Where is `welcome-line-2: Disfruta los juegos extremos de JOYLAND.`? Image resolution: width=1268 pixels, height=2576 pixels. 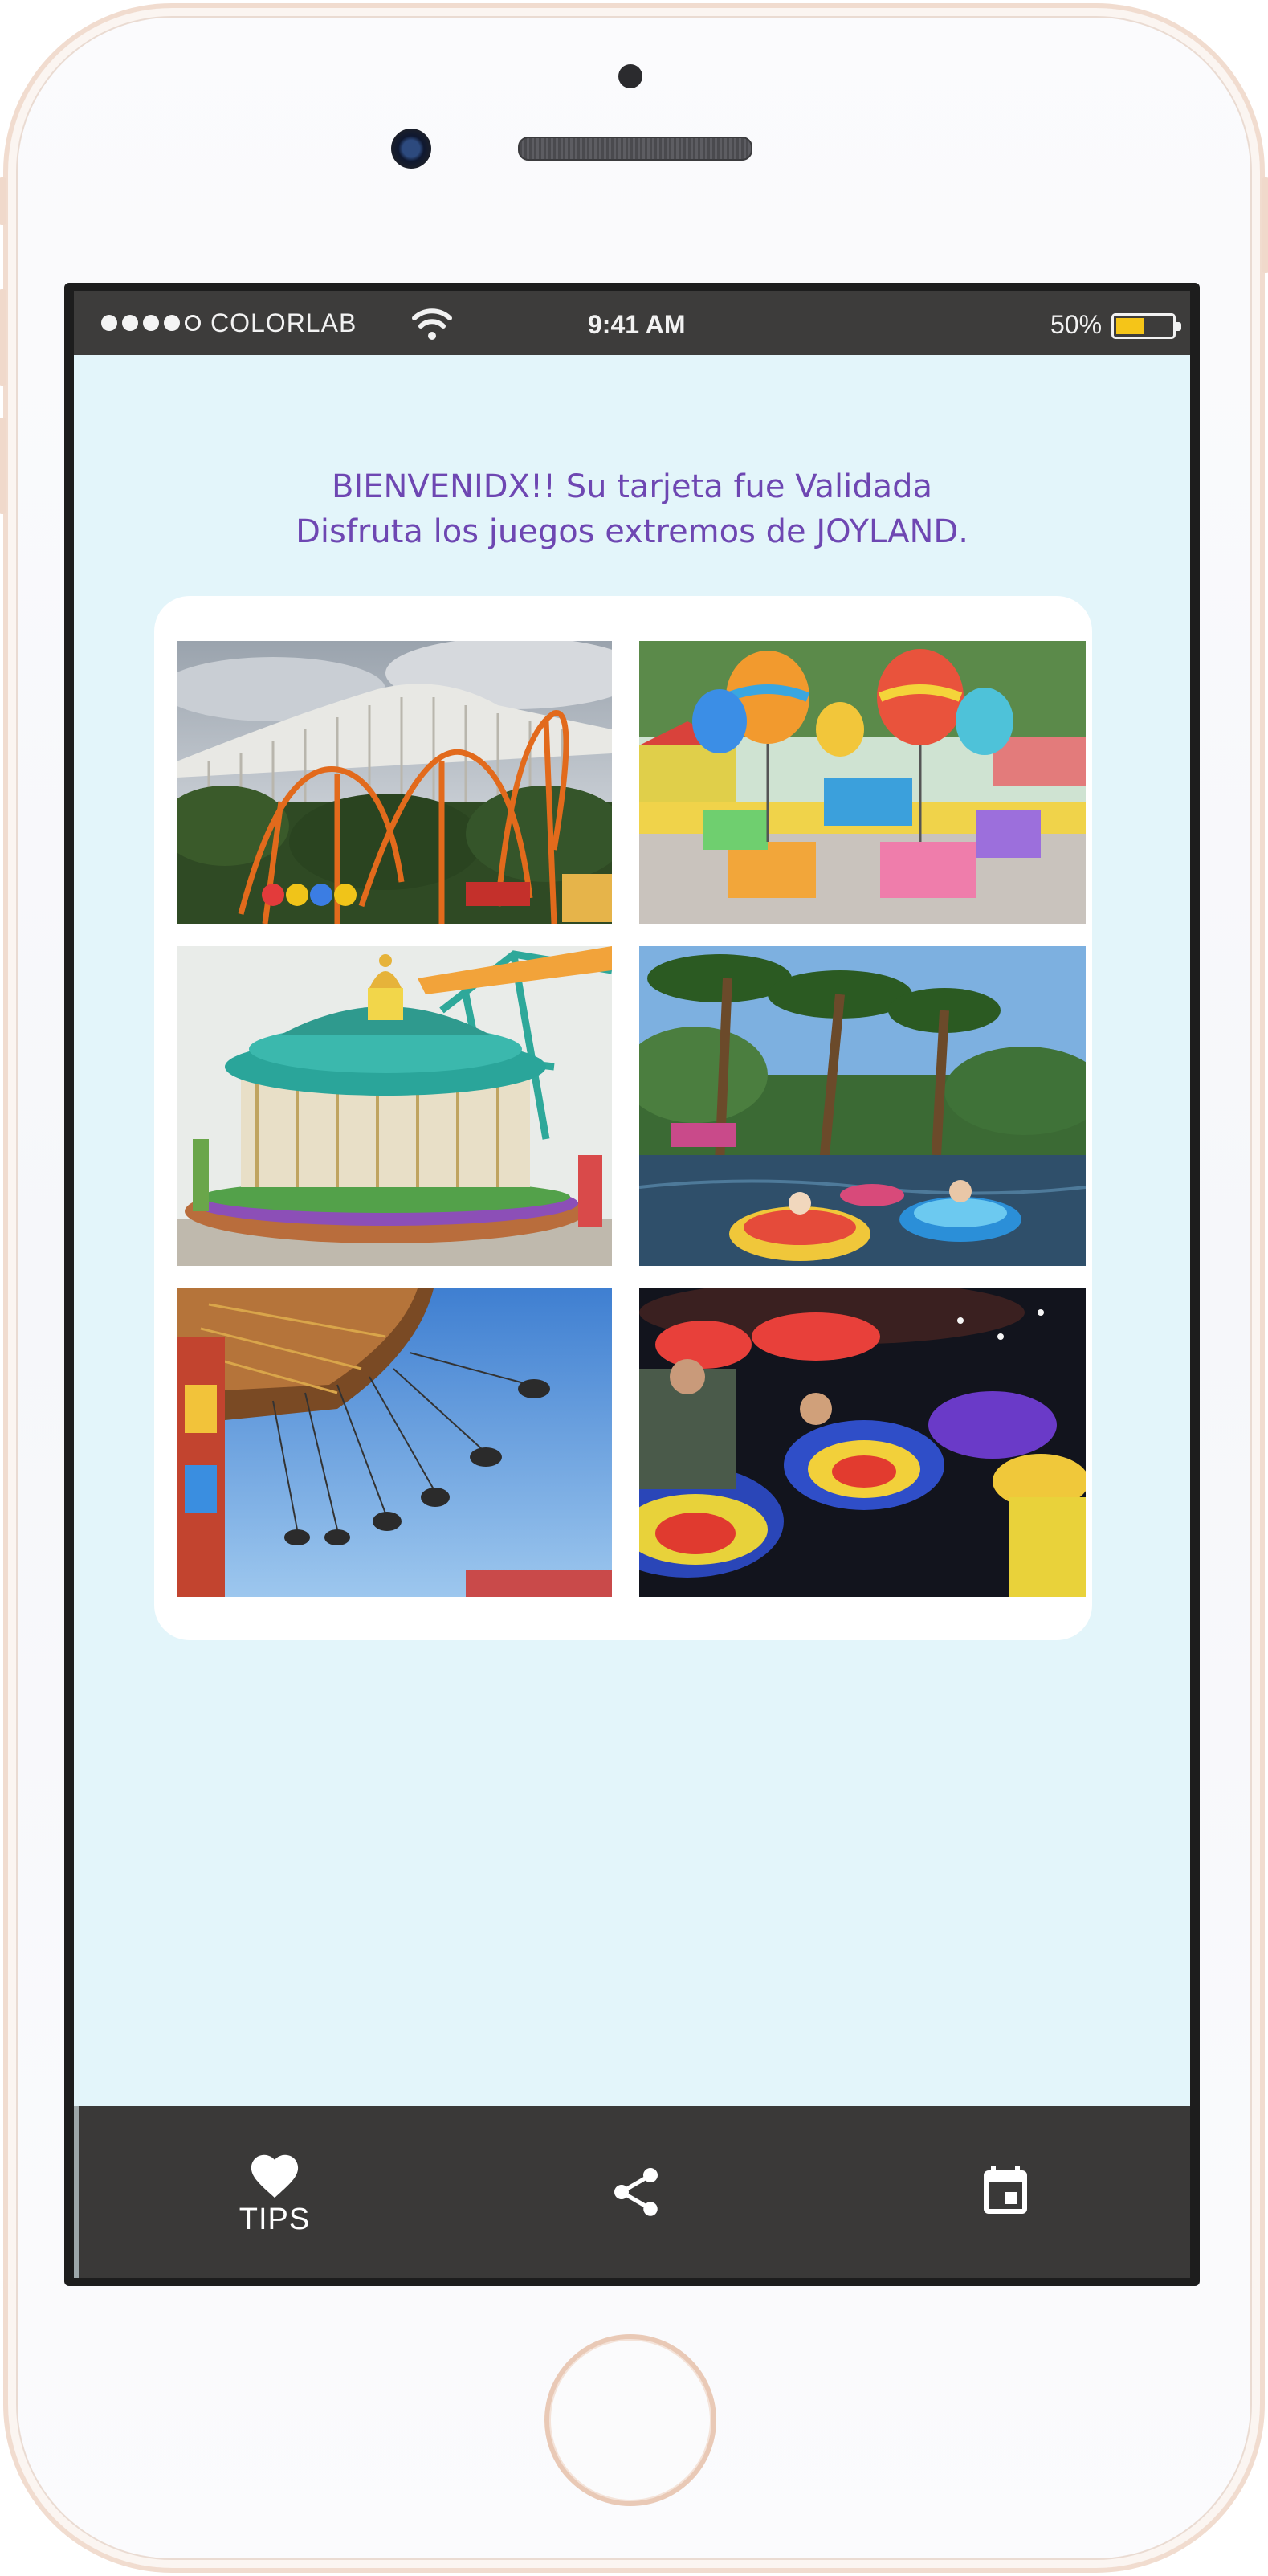 welcome-line-2: Disfruta los juegos extremos de JOYLAND. is located at coordinates (632, 531).